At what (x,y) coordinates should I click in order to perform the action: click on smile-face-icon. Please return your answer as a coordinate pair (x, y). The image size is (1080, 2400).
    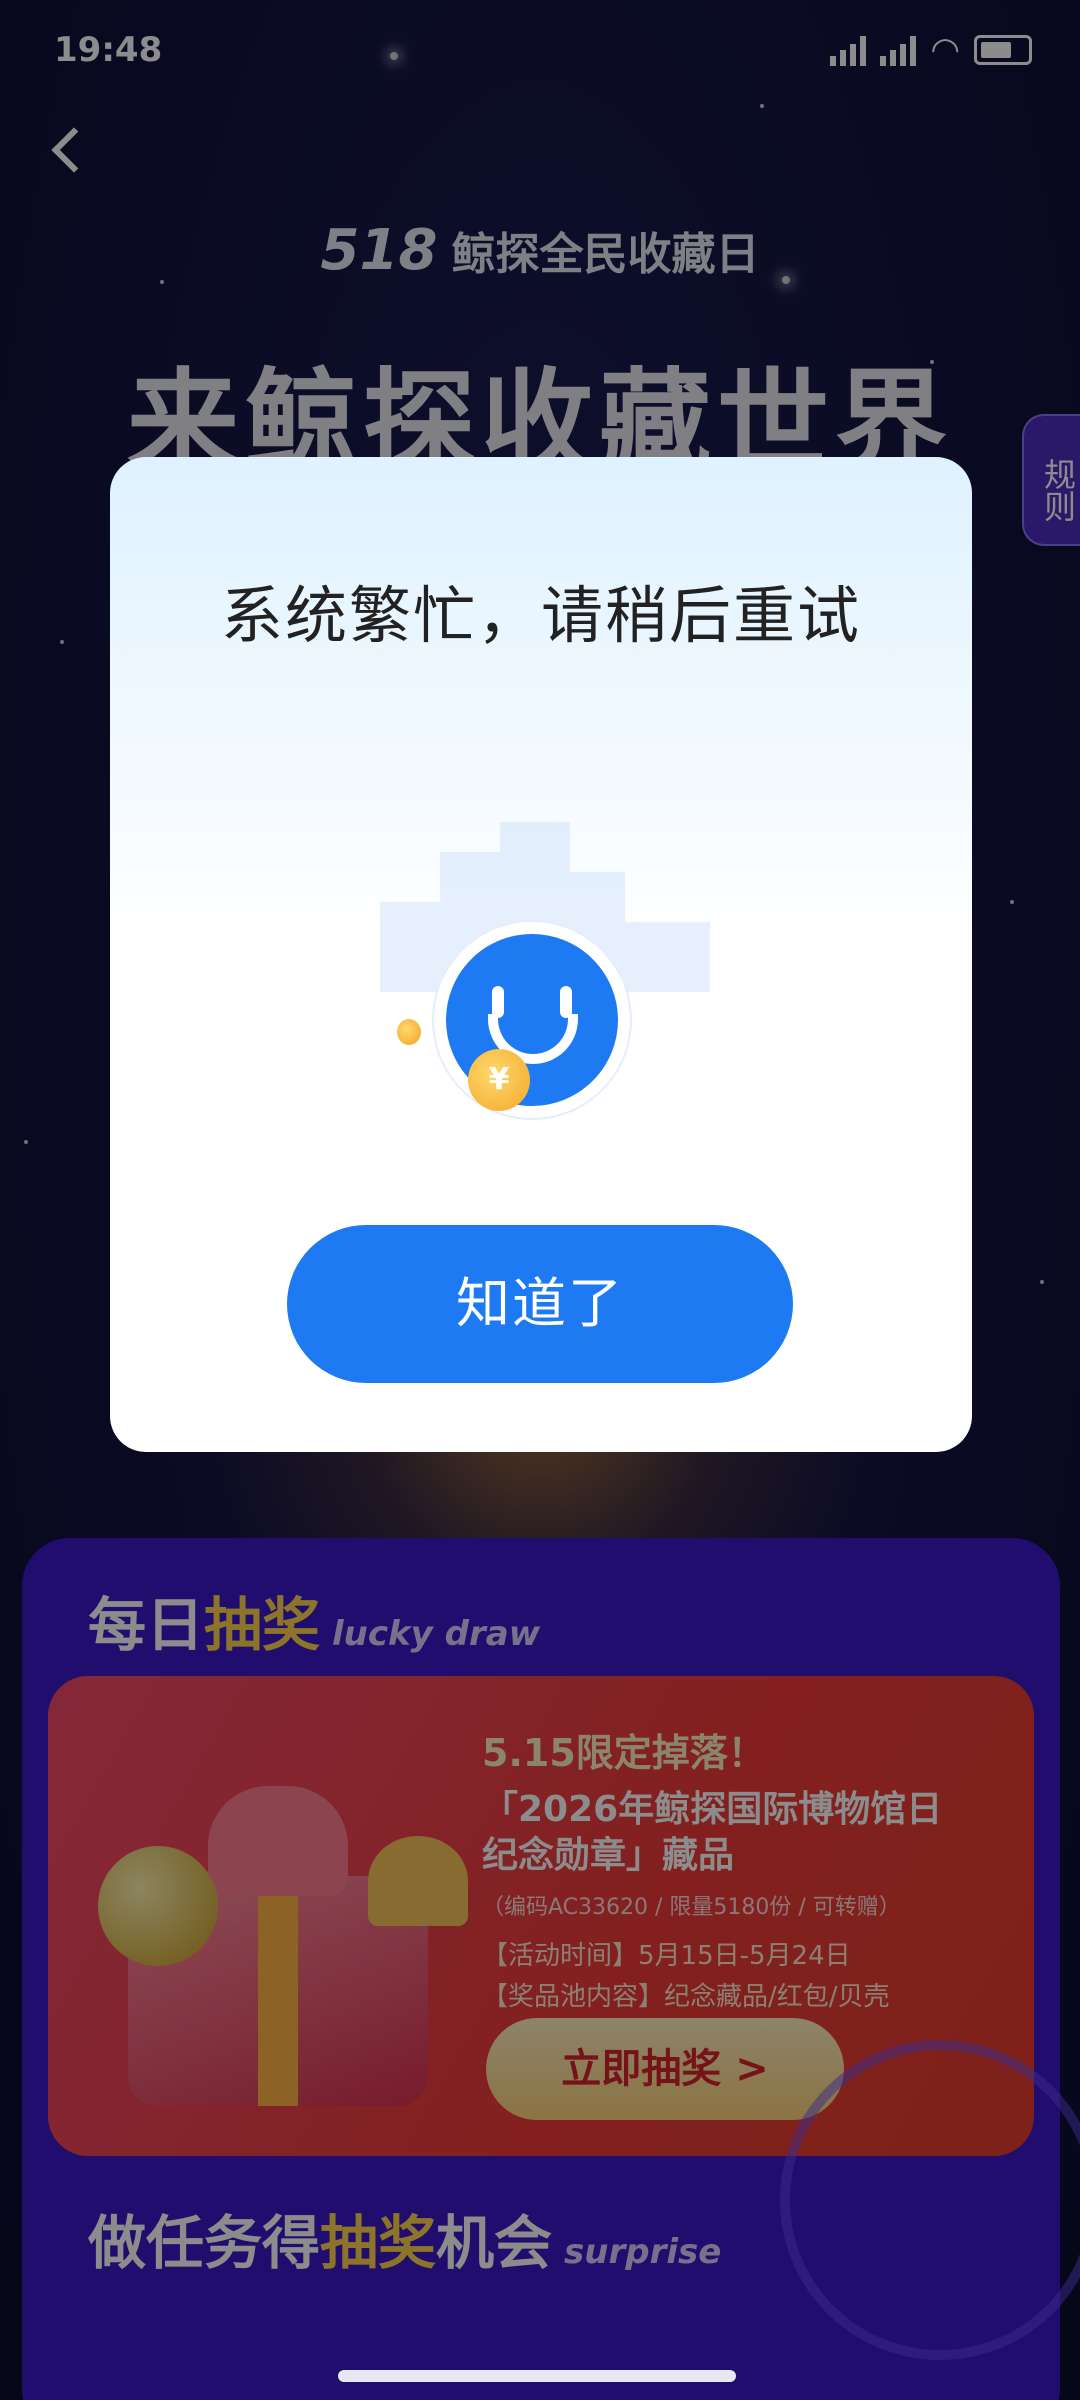
    Looking at the image, I should click on (532, 1020).